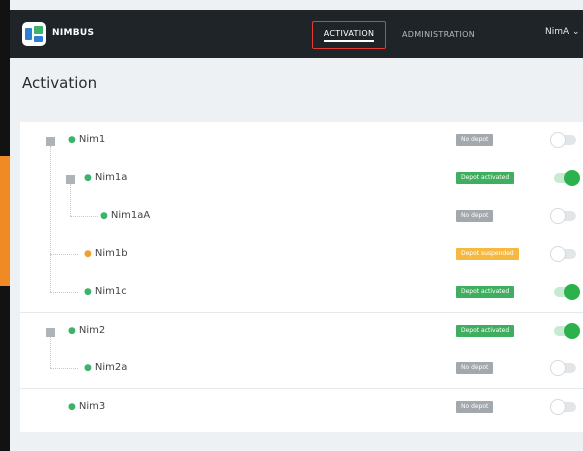 This screenshot has height=451, width=583. Describe the element at coordinates (301, 141) in the screenshot. I see `tree-row: ● Nim1 No depot` at that location.